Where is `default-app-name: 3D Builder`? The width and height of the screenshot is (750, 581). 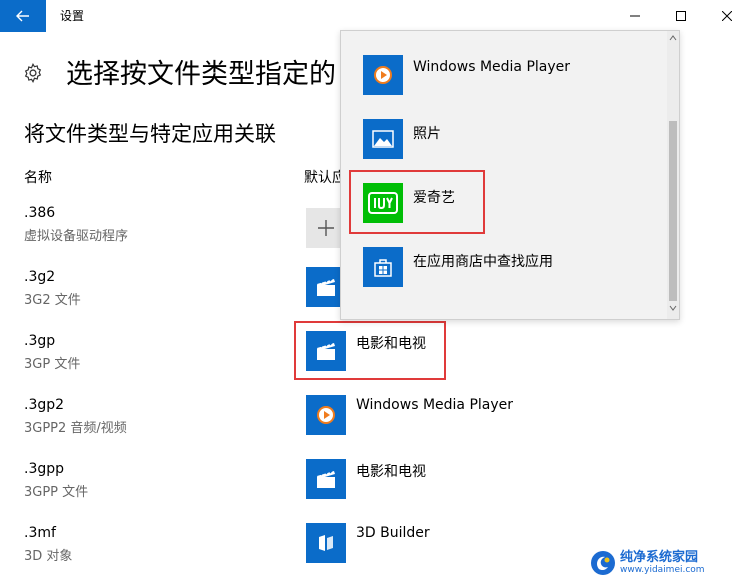
default-app-name: 3D Builder is located at coordinates (393, 533).